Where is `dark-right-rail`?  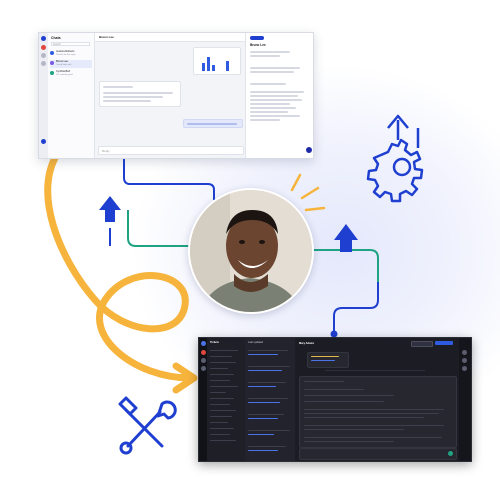 dark-right-rail is located at coordinates (465, 399).